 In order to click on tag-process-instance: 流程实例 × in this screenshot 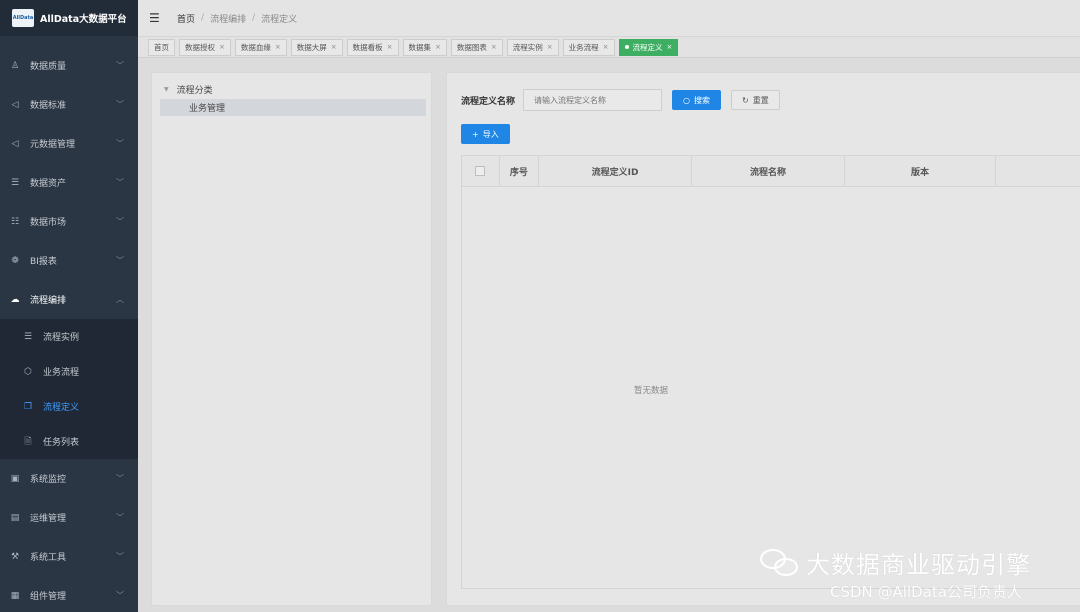, I will do `click(532, 47)`.